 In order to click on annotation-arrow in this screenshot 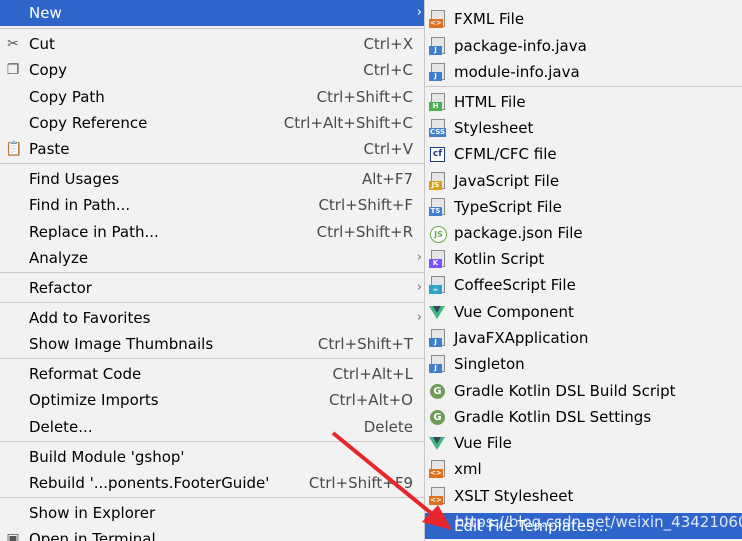, I will do `click(391, 480)`.